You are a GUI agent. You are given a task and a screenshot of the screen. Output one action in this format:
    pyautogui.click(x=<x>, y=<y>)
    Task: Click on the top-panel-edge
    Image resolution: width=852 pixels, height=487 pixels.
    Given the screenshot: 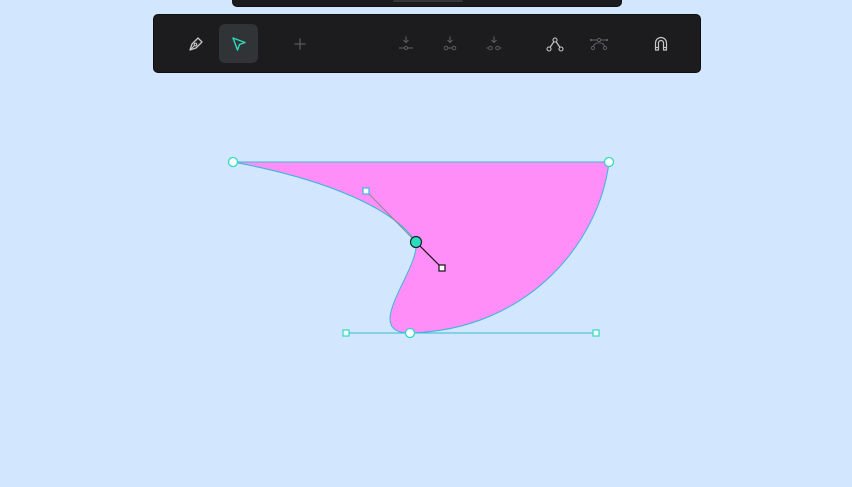 What is the action you would take?
    pyautogui.click(x=427, y=3)
    